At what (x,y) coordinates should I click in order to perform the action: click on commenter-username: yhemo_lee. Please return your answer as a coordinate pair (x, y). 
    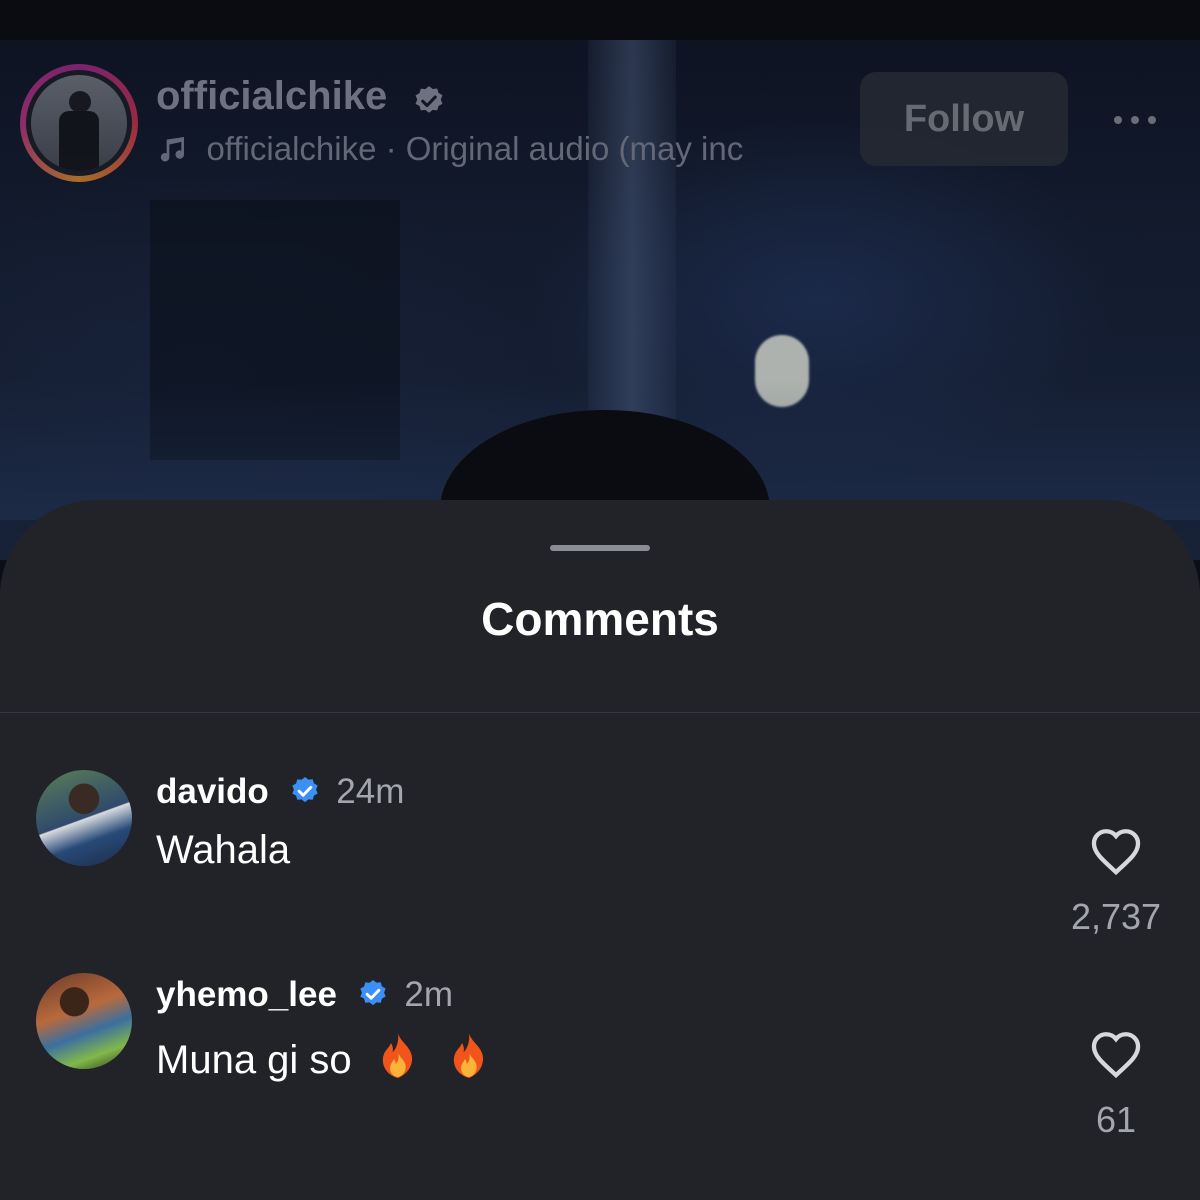
    Looking at the image, I should click on (246, 994).